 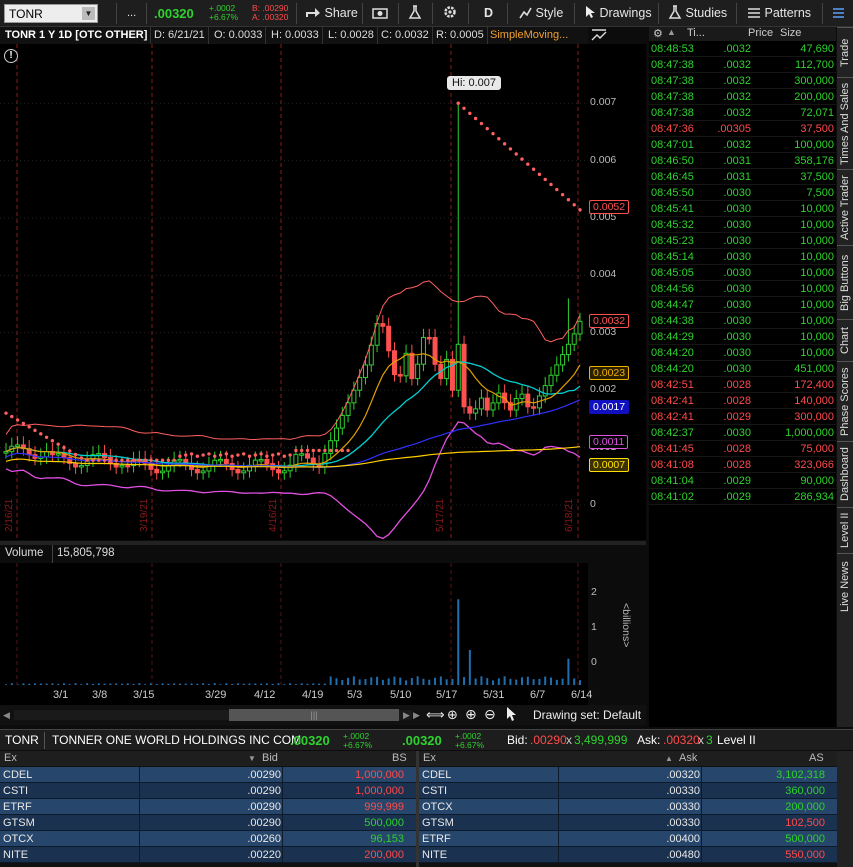 What do you see at coordinates (88, 13) in the screenshot?
I see `chevron-down-icon: ▼` at bounding box center [88, 13].